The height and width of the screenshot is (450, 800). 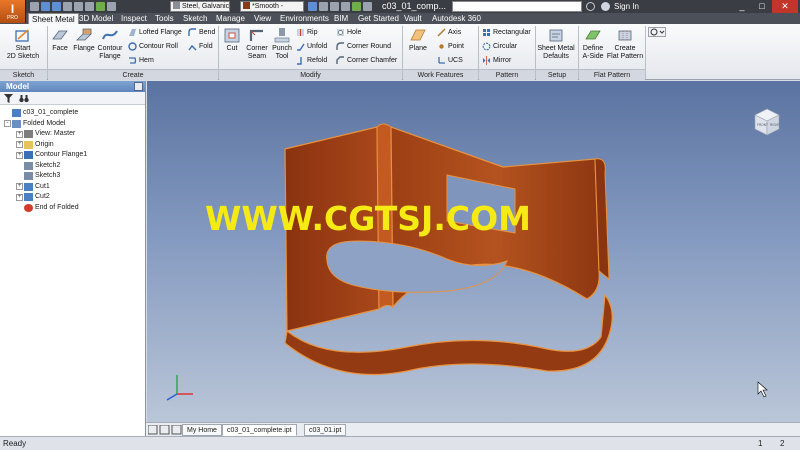 I want to click on corner-round-button: Corner Round, so click(x=363, y=46).